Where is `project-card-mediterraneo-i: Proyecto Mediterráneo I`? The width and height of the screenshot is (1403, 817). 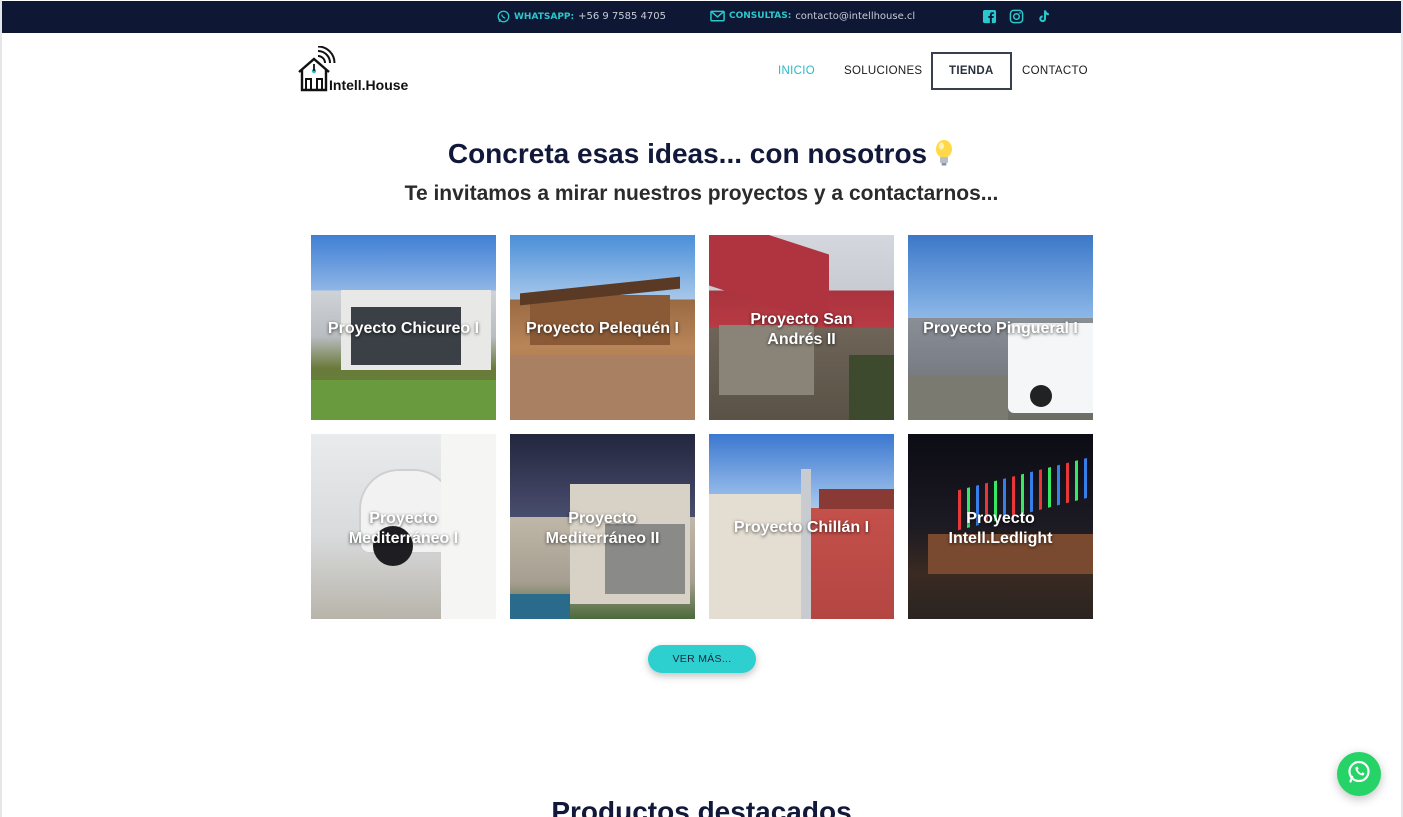
project-card-mediterraneo-i: Proyecto Mediterráneo I is located at coordinates (403, 526).